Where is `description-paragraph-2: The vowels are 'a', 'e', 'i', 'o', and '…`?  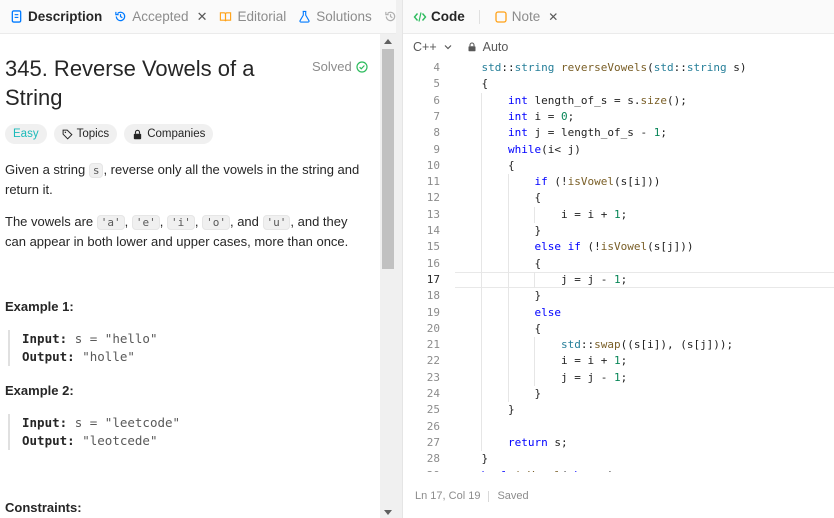 description-paragraph-2: The vowels are 'a', 'e', 'i', 'o', and '… is located at coordinates (177, 231).